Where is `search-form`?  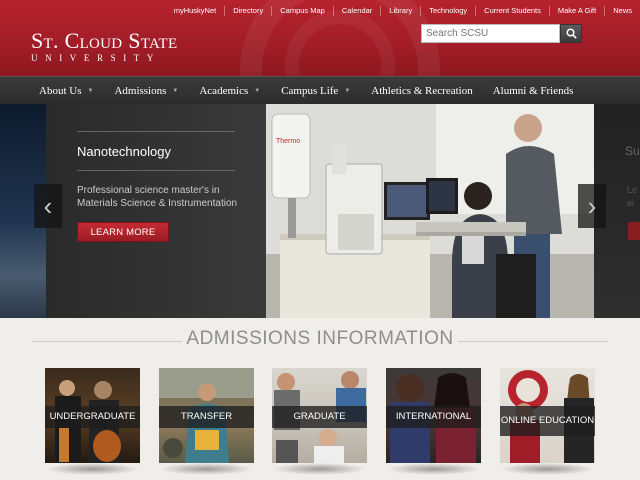 search-form is located at coordinates (501, 33).